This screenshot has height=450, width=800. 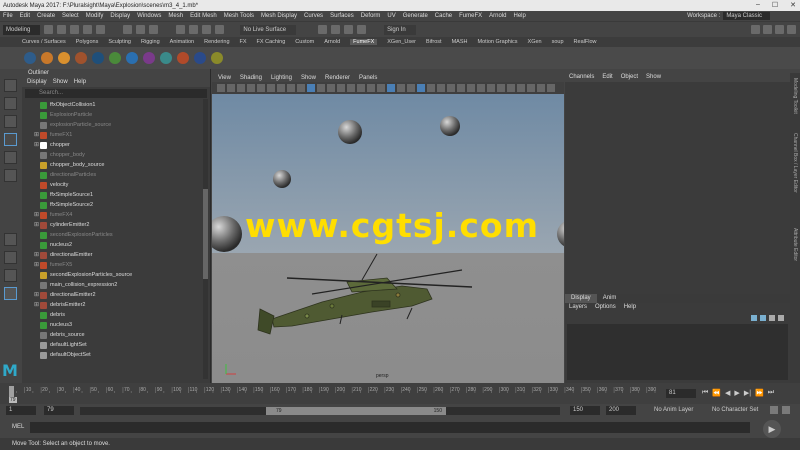 I want to click on single-view-layout-icon, so click(x=10, y=239).